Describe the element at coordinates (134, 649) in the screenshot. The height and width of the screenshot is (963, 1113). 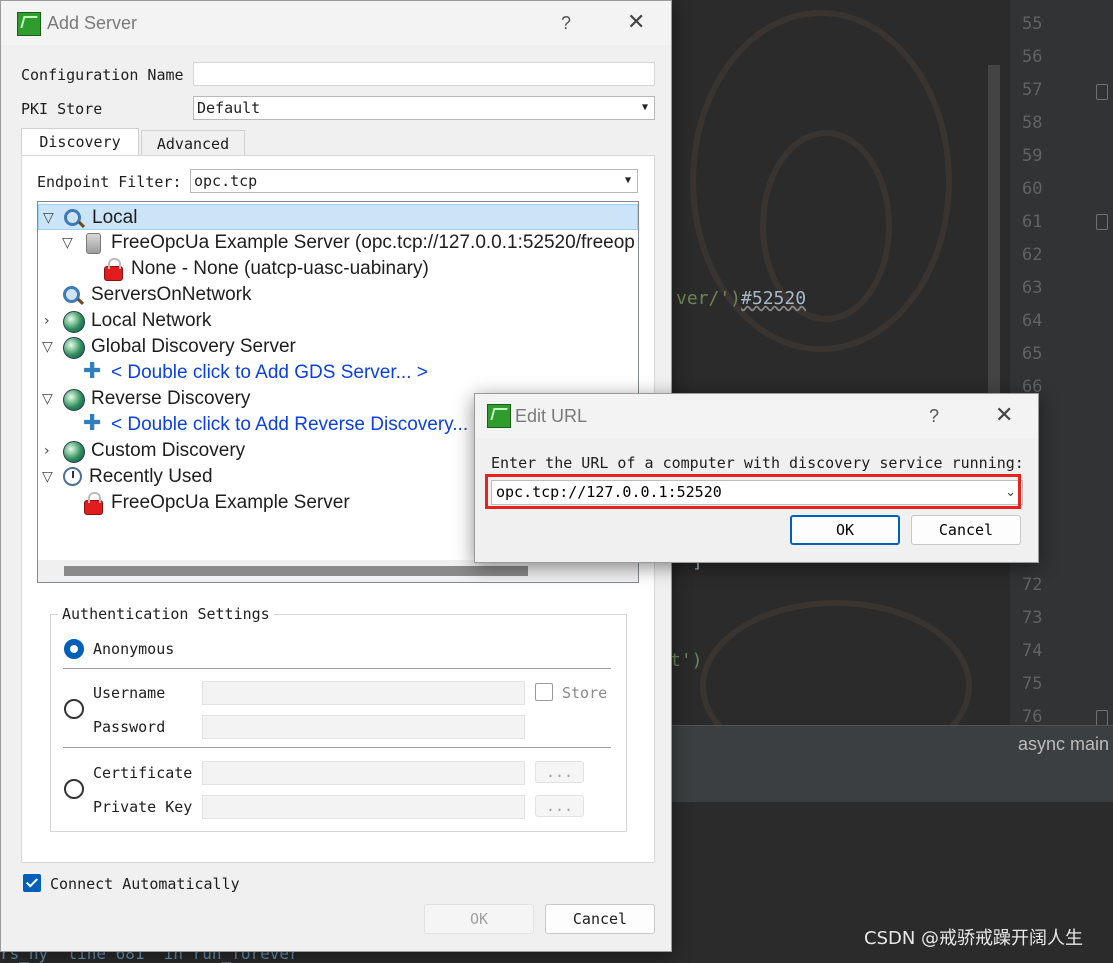
I see `anonymous-label: Anonymous` at that location.